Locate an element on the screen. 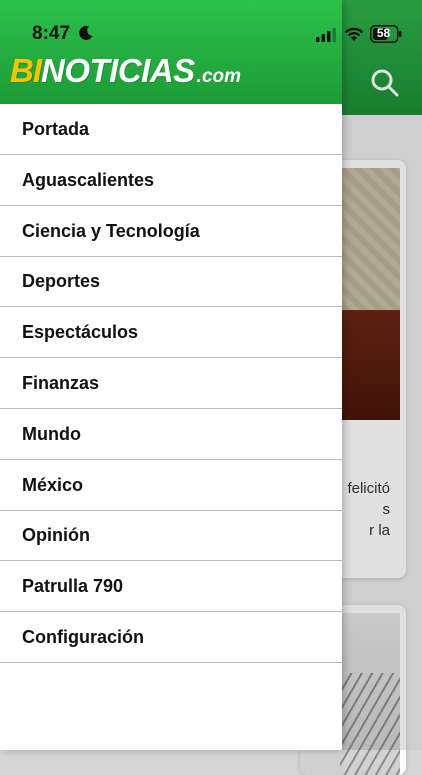 This screenshot has width=422, height=775. menu-item-deportes: Deportes is located at coordinates (171, 282).